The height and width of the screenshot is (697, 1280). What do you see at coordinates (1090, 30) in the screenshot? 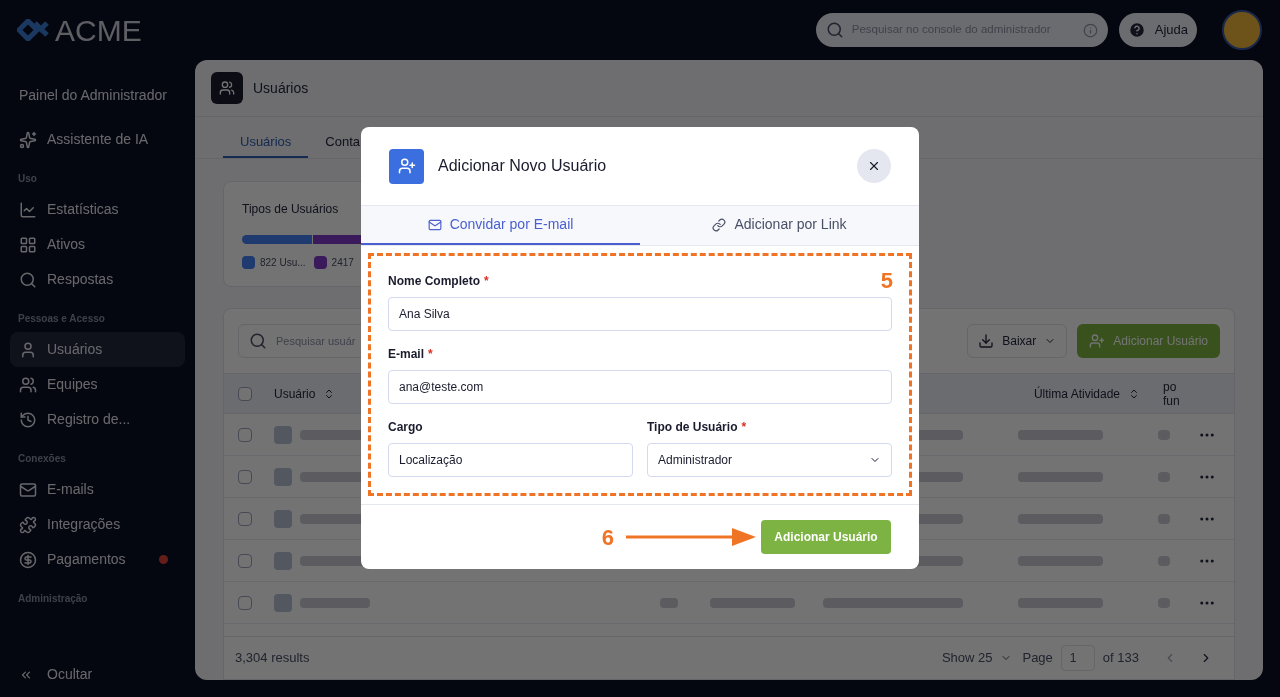
I see `info-icon` at bounding box center [1090, 30].